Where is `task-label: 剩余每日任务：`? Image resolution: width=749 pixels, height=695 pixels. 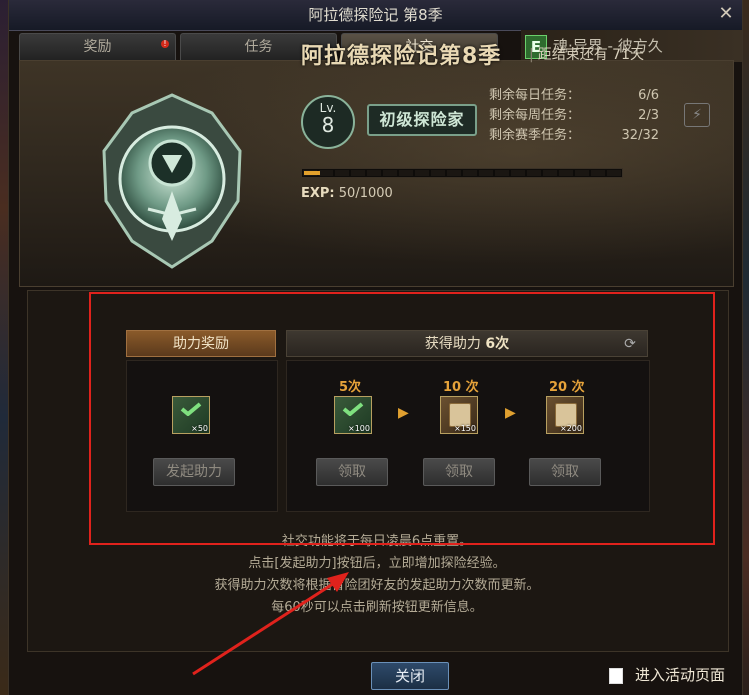
task-label: 剩余每日任务： is located at coordinates (535, 95).